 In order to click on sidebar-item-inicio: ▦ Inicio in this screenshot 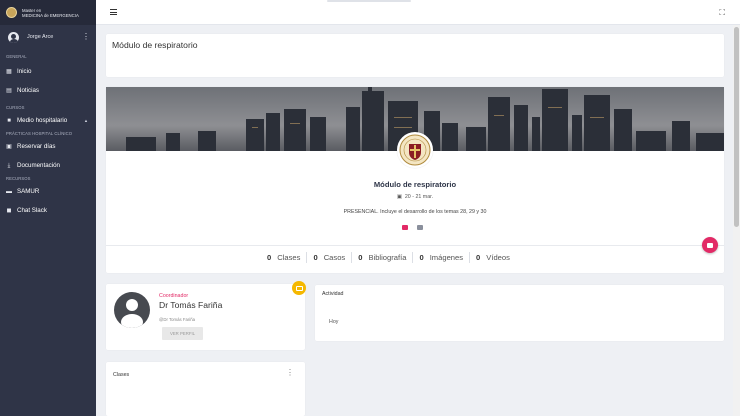, I will do `click(48, 71)`.